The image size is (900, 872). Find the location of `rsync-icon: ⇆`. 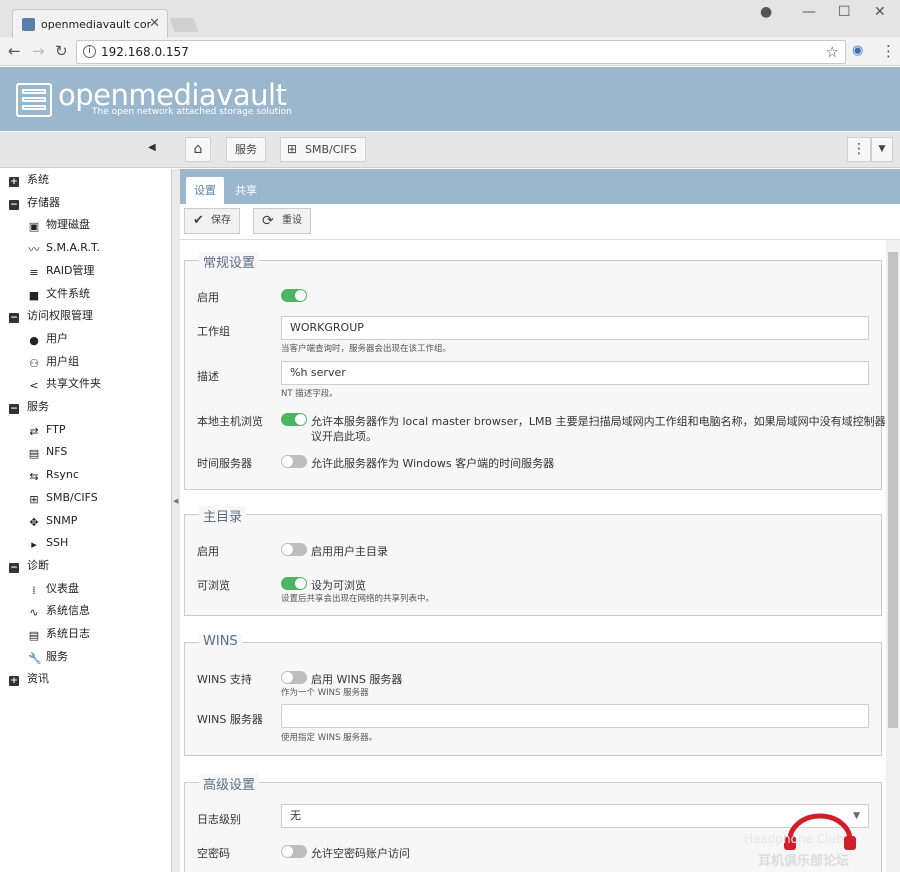

rsync-icon: ⇆ is located at coordinates (34, 477).